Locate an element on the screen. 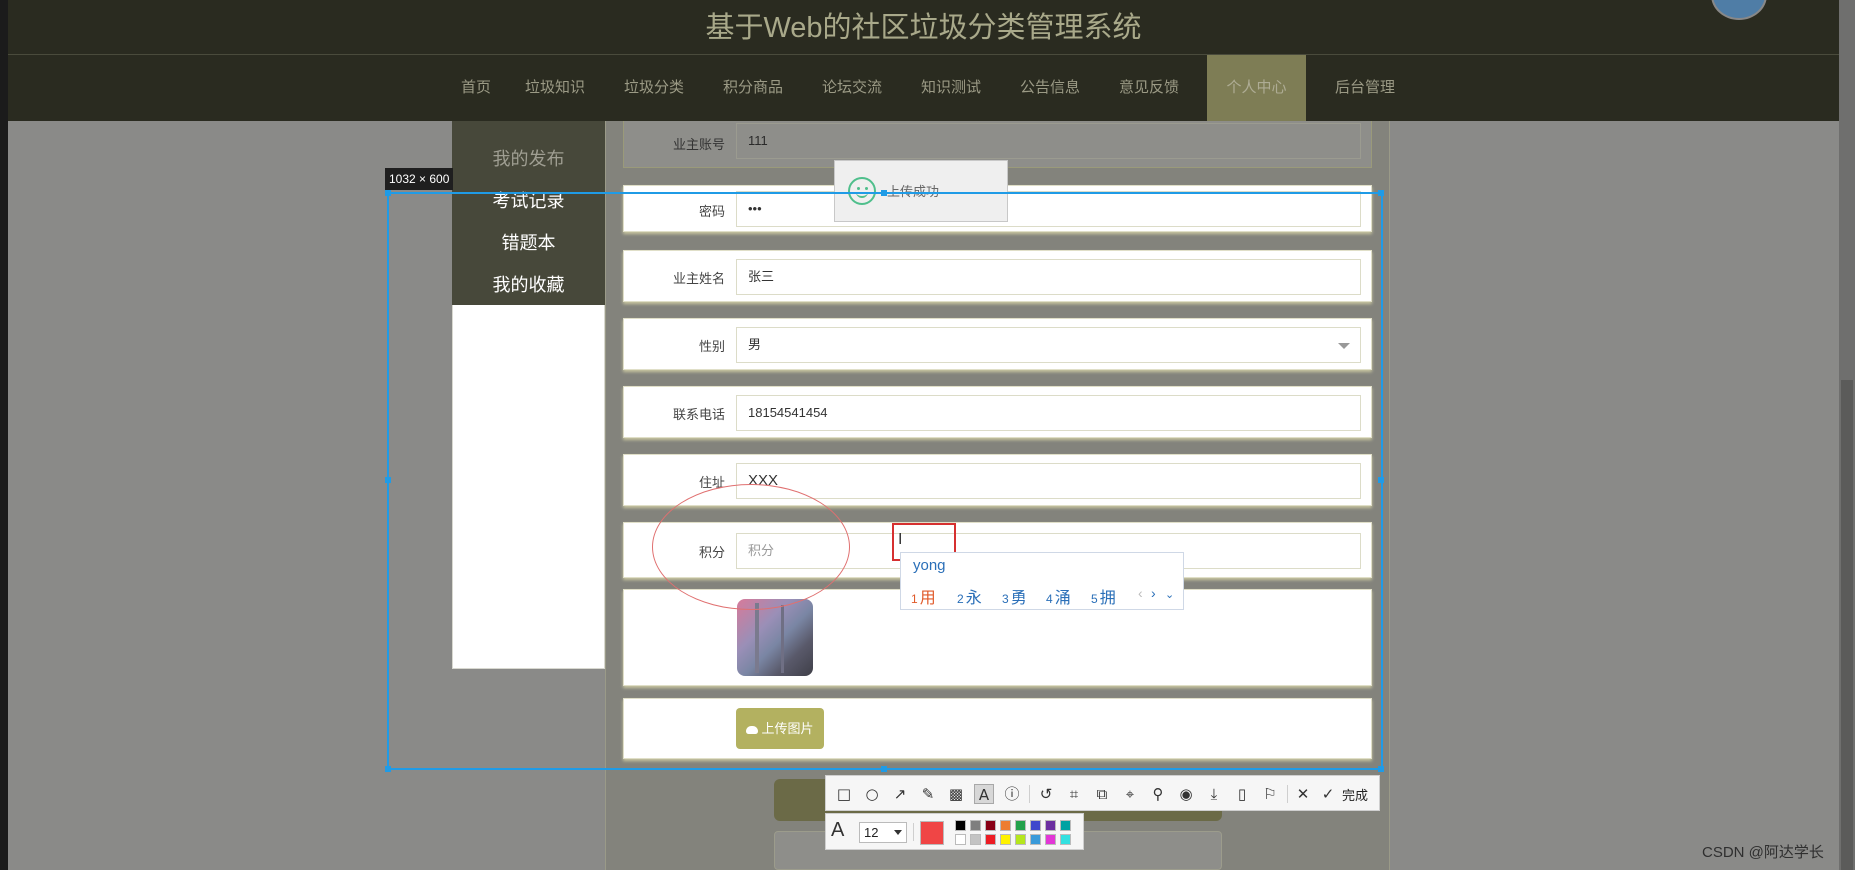 The width and height of the screenshot is (1855, 870). text-icon: A is located at coordinates (984, 794).